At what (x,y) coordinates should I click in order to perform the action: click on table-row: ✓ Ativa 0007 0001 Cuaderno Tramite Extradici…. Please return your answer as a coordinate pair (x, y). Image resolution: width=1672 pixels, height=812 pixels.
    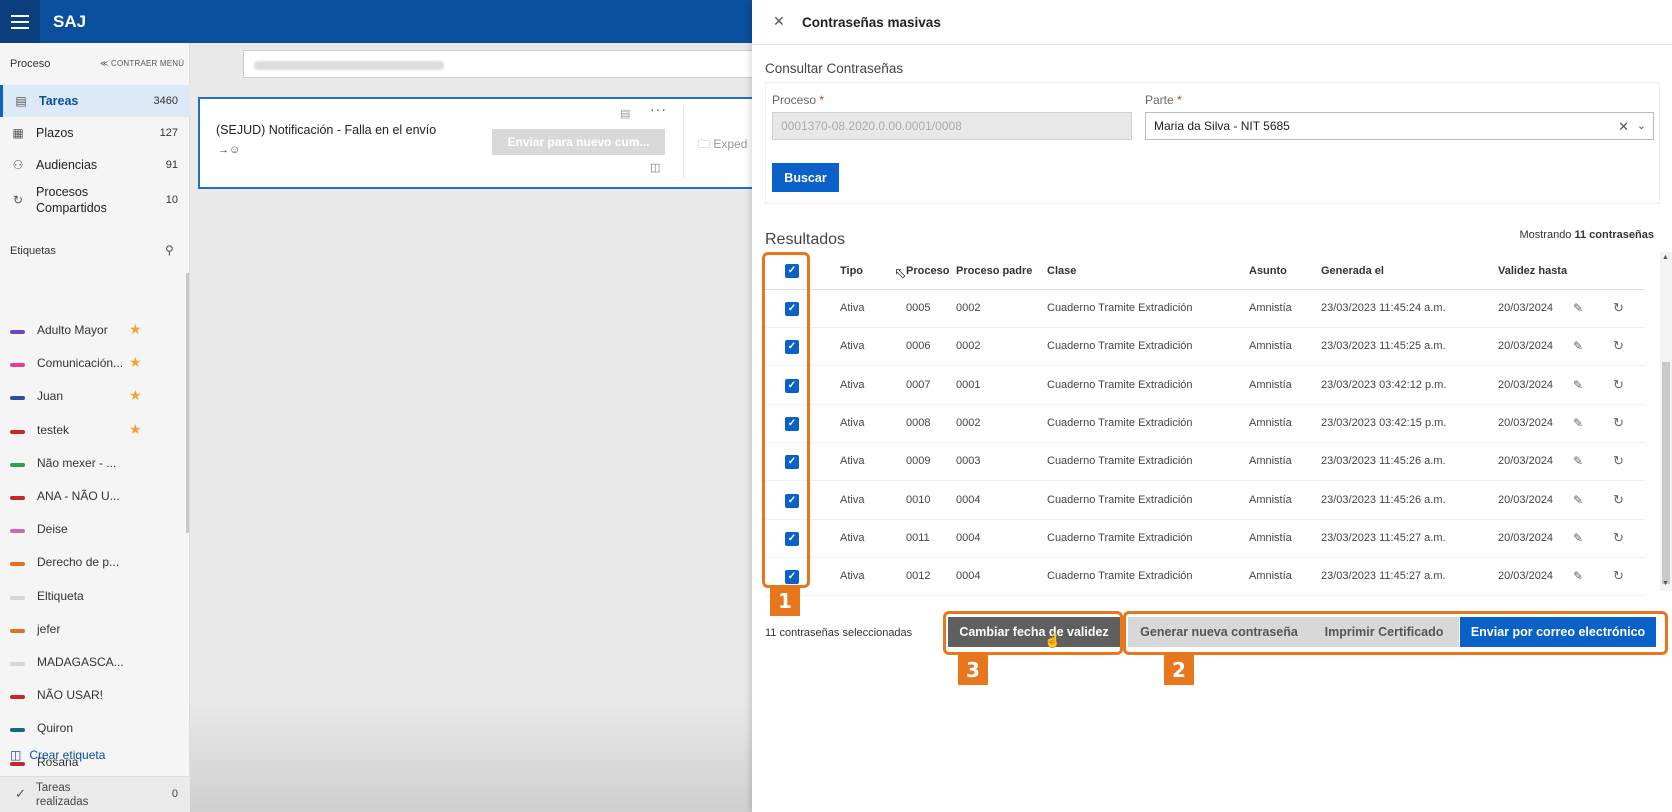
    Looking at the image, I should click on (1205, 386).